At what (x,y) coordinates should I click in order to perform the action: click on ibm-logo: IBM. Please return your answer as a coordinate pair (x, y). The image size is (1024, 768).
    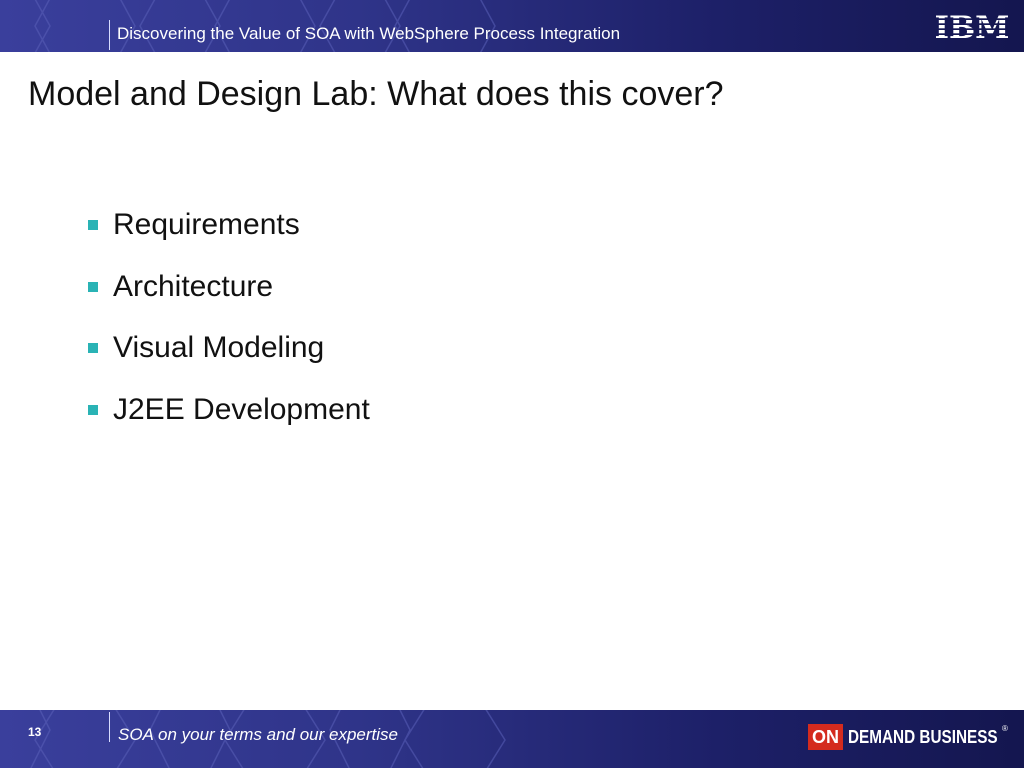
    Looking at the image, I should click on (972, 26).